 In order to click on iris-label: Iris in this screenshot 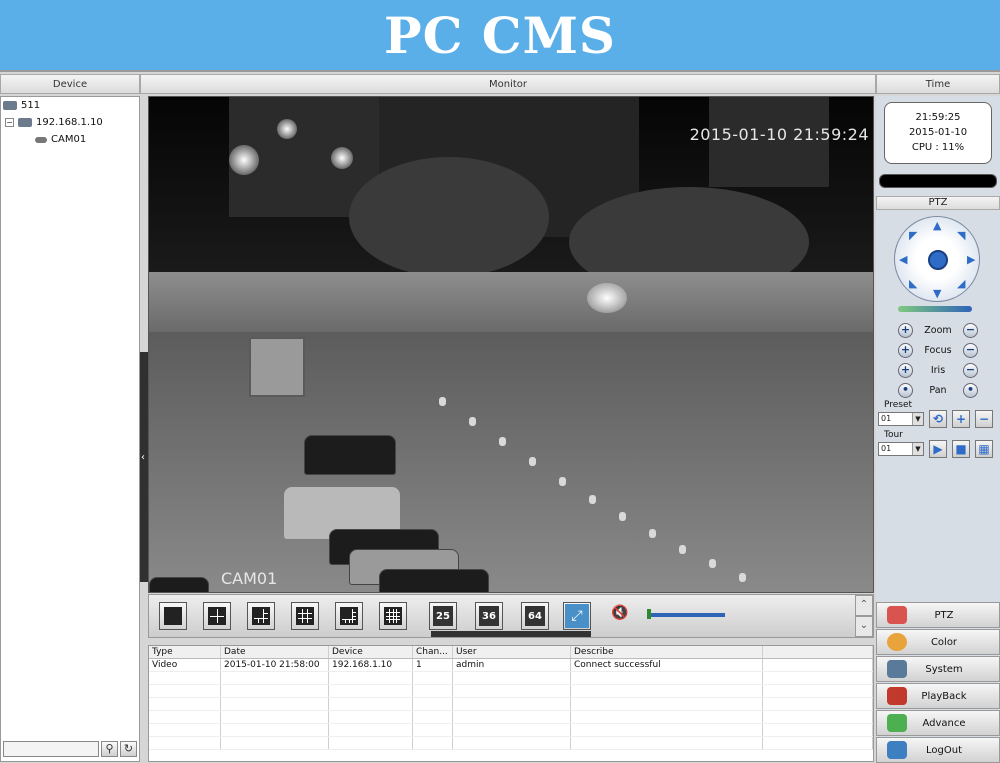, I will do `click(938, 370)`.